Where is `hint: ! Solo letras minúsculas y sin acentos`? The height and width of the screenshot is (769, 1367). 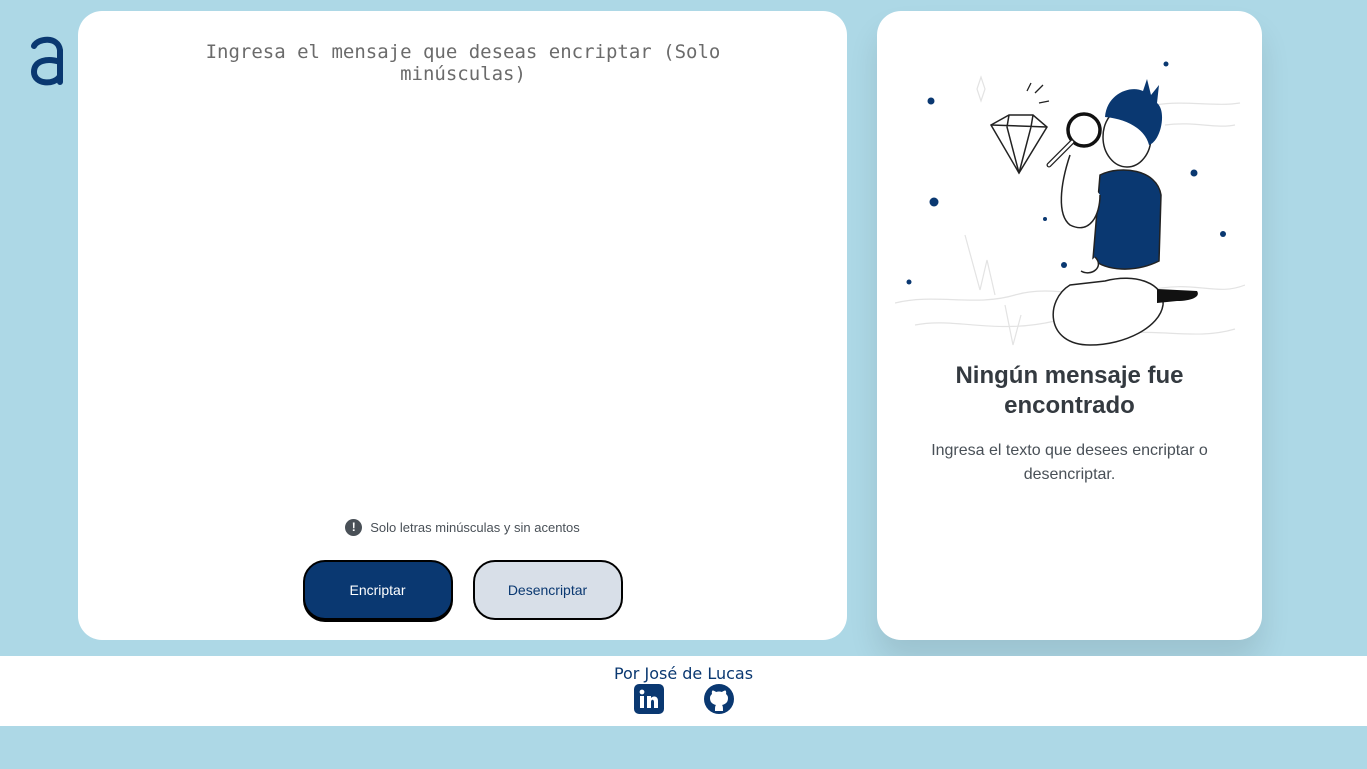 hint: ! Solo letras minúsculas y sin acentos is located at coordinates (462, 527).